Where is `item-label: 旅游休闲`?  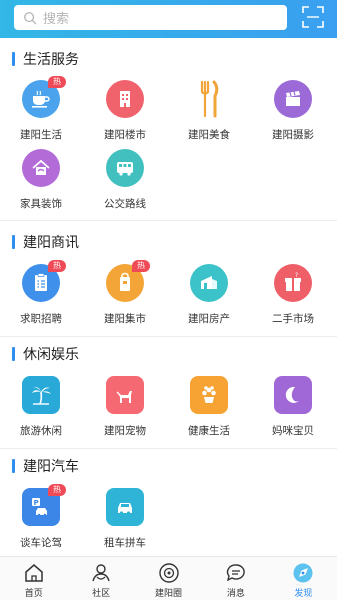 item-label: 旅游休闲 is located at coordinates (41, 431).